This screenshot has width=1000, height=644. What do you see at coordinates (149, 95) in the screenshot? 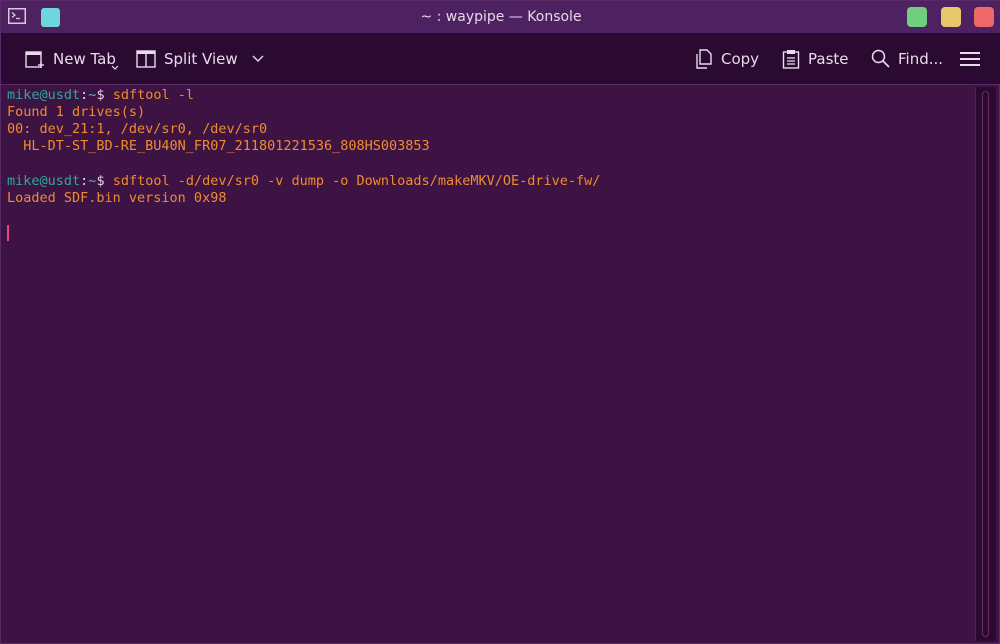
I see `command-text: sdftool -l` at bounding box center [149, 95].